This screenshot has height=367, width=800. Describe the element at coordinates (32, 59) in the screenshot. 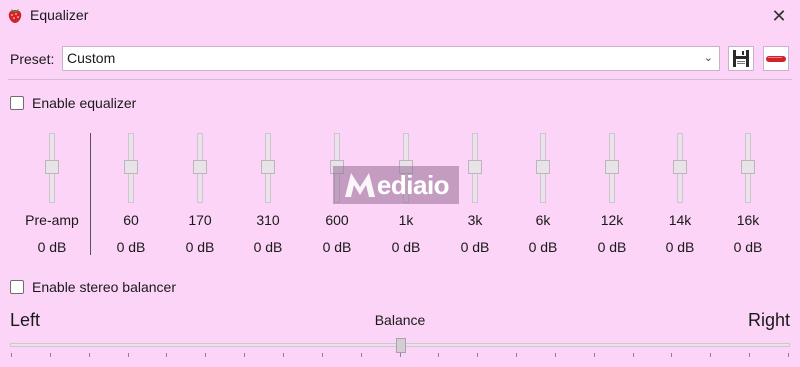

I see `preset-label: Preset:` at that location.